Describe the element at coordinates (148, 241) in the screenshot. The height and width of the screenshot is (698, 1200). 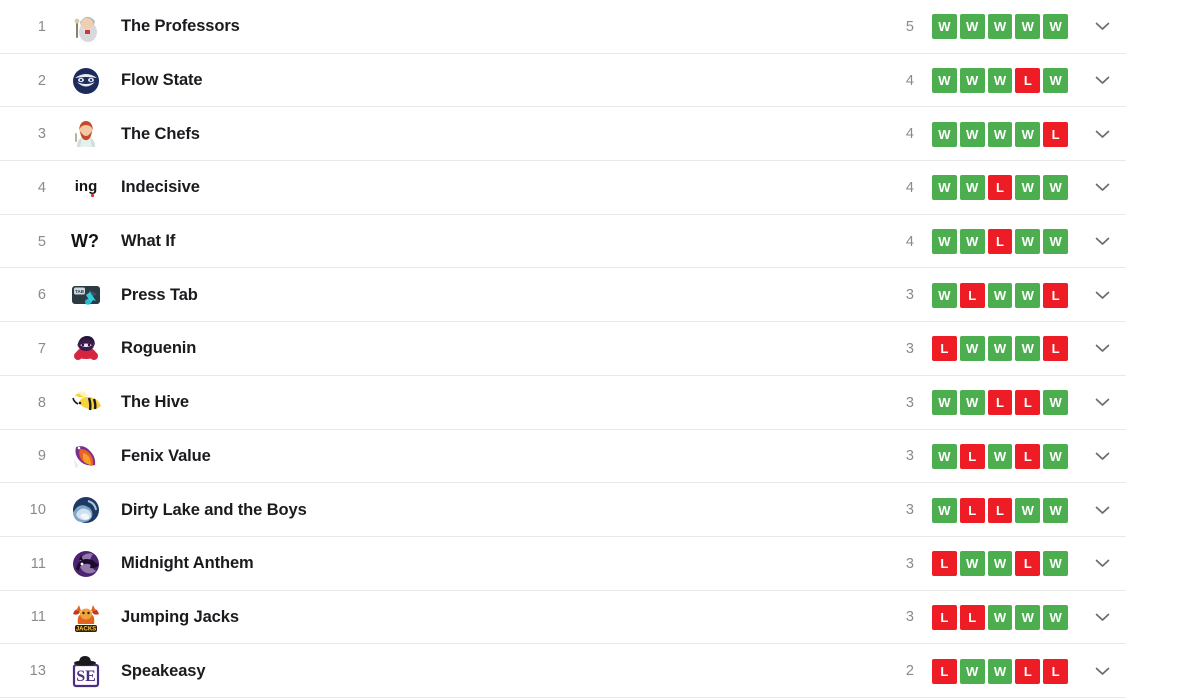
I see `team-name: What If` at that location.